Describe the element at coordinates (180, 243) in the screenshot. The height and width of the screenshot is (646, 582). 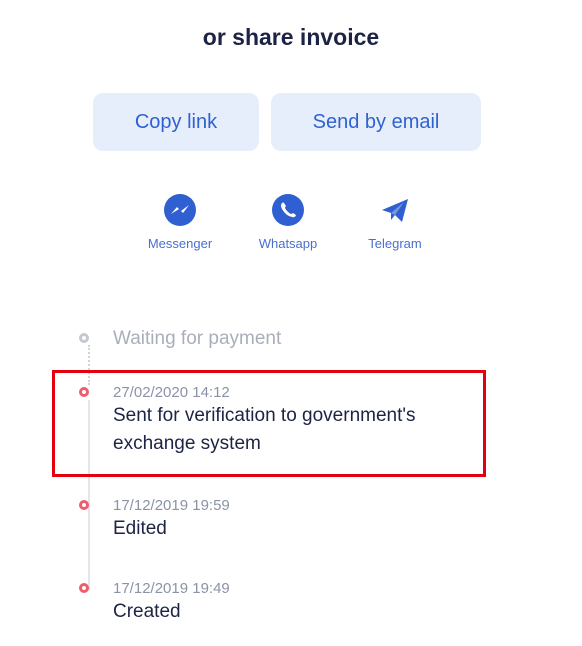
I see `share-label-messenger: Messenger` at that location.